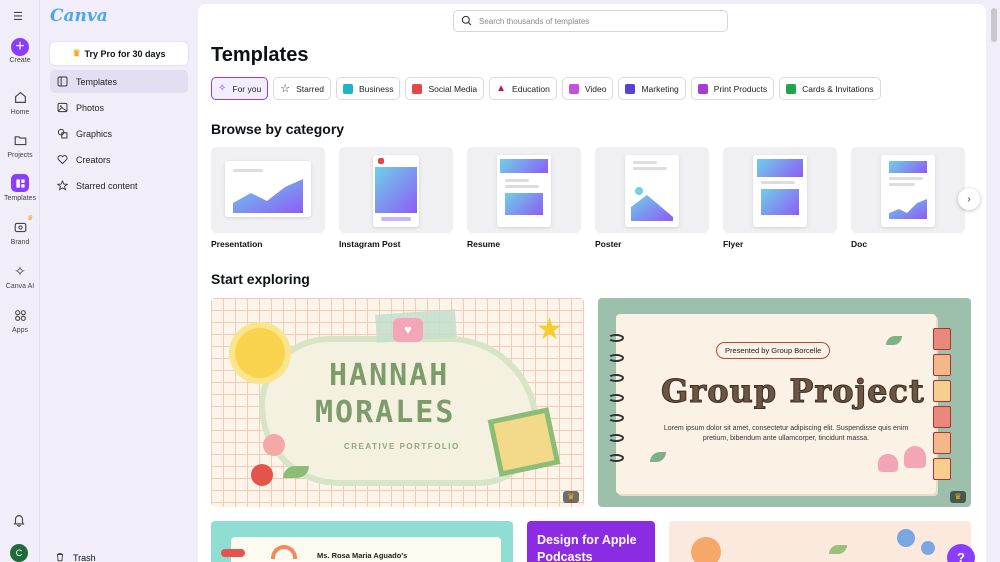  I want to click on panel-item-templates: Templates, so click(119, 81).